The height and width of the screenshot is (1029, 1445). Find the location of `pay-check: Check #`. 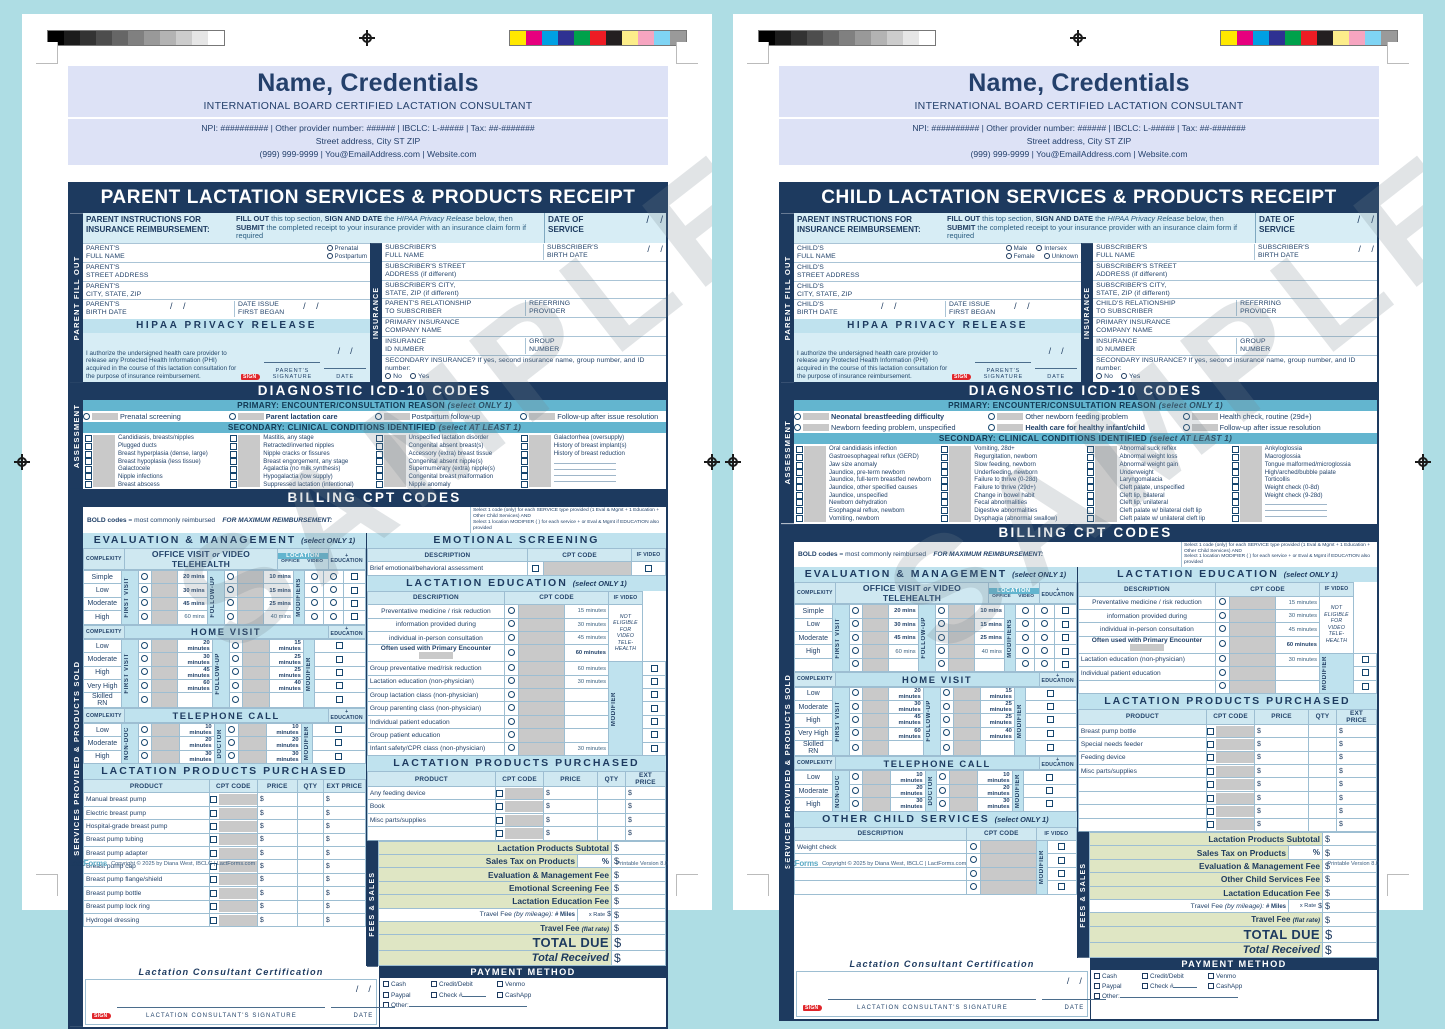

pay-check: Check # is located at coordinates (464, 996).